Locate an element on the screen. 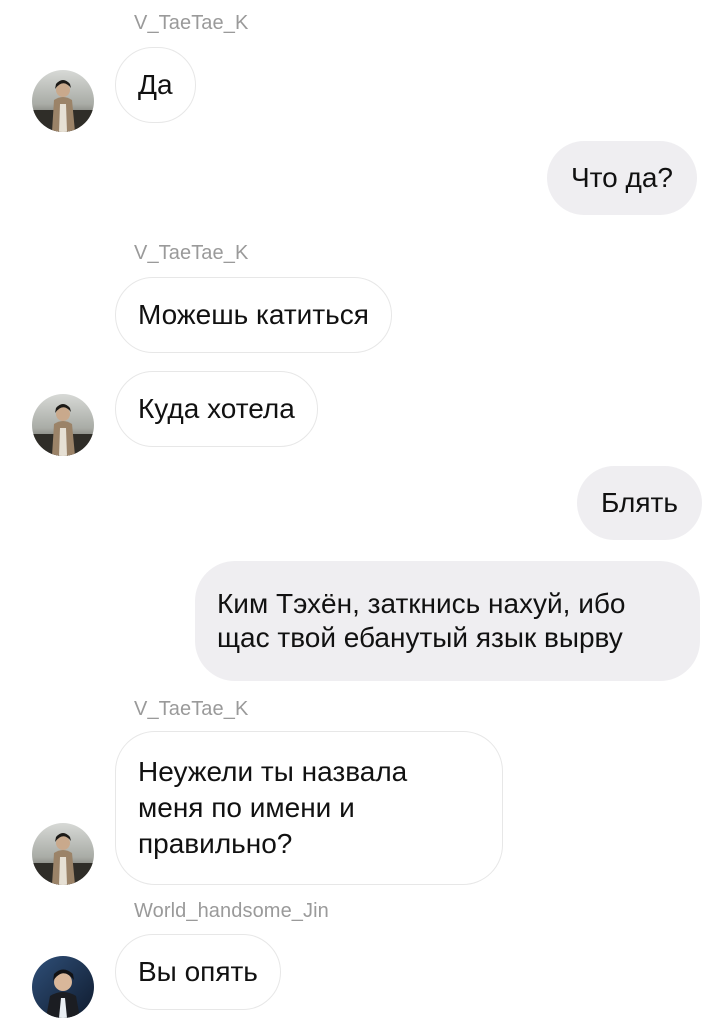 The width and height of the screenshot is (720, 1022). message-text: Блять is located at coordinates (639, 502).